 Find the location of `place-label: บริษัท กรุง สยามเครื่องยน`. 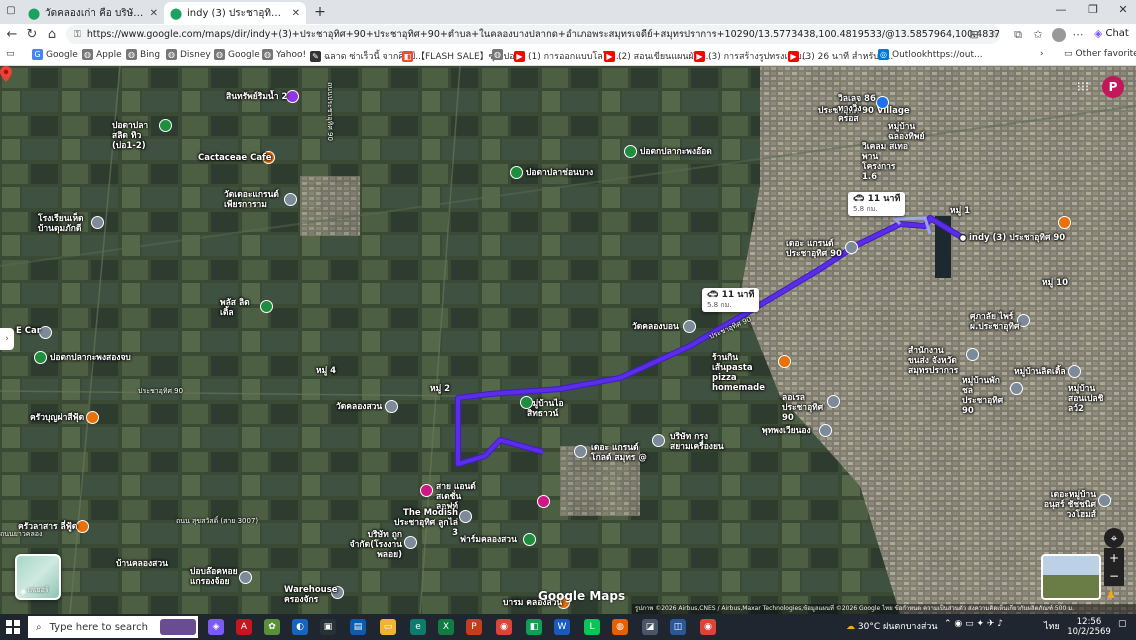

place-label: บริษัท กรุง สยามเครื่องยน is located at coordinates (698, 442).